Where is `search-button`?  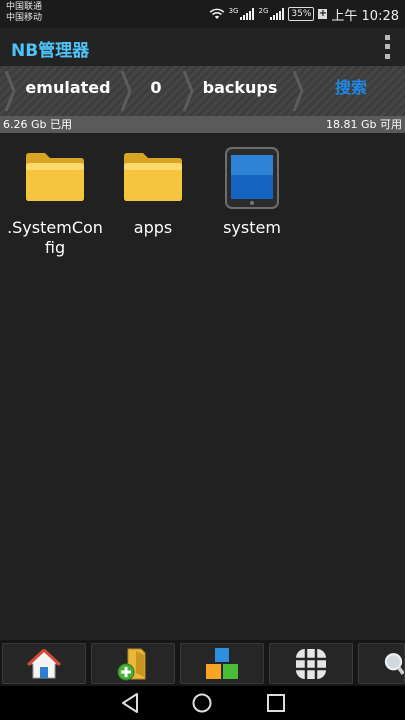
search-button is located at coordinates (381, 663).